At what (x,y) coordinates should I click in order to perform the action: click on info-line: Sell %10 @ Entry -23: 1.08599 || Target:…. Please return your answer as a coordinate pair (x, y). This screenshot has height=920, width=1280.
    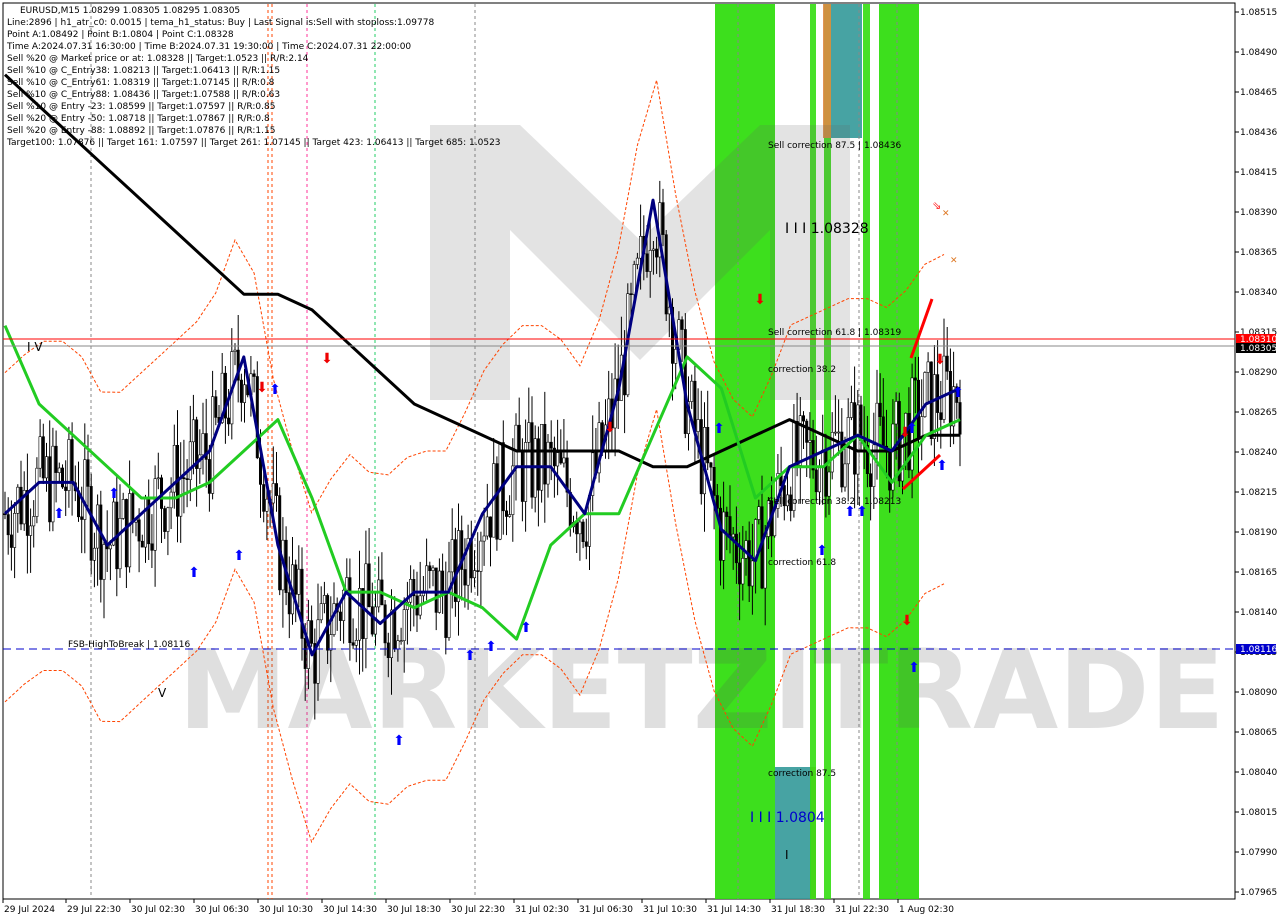
    Looking at the image, I should click on (141, 107).